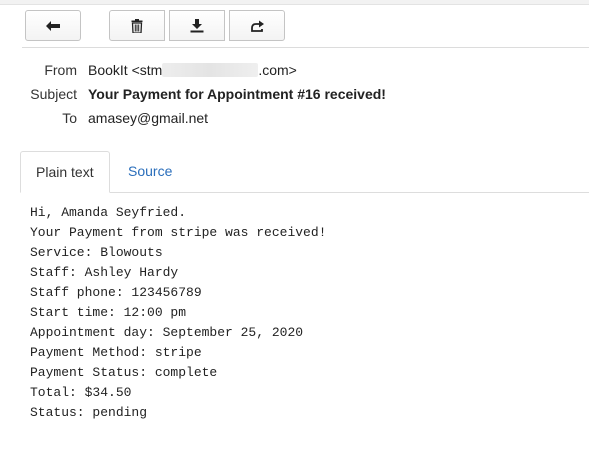 This screenshot has height=454, width=589. I want to click on tab-source: Source, so click(150, 171).